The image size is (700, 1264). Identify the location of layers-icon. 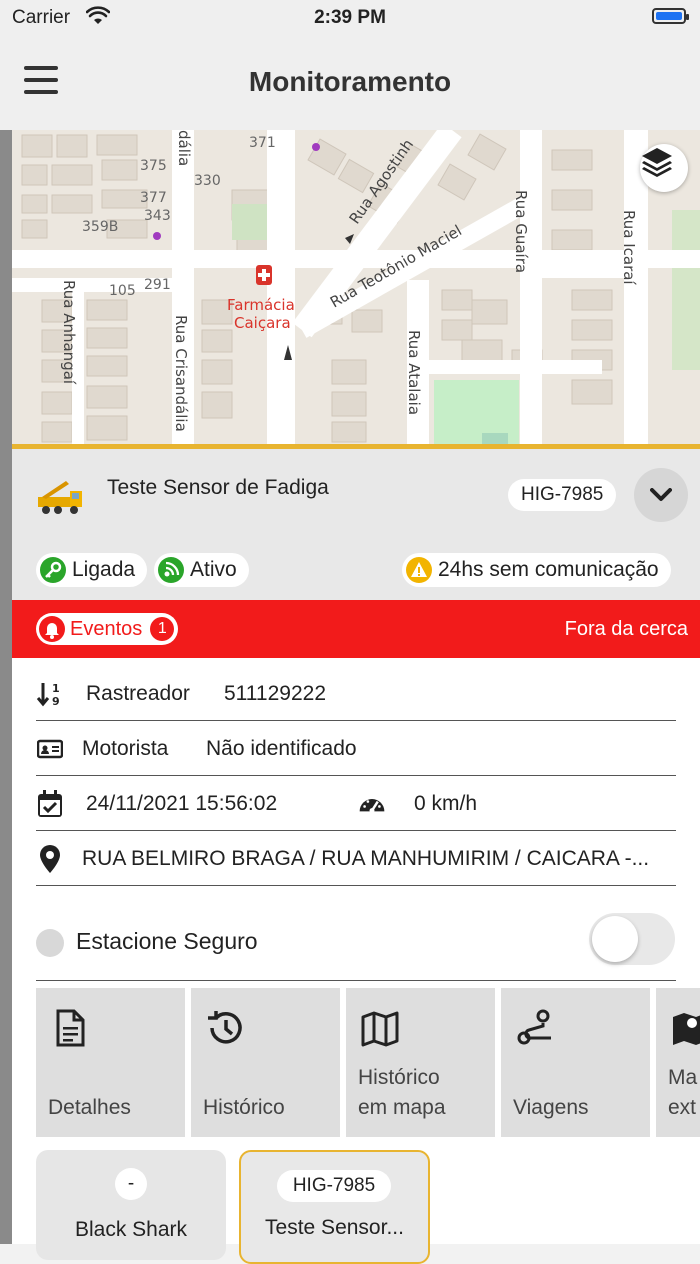
(657, 162).